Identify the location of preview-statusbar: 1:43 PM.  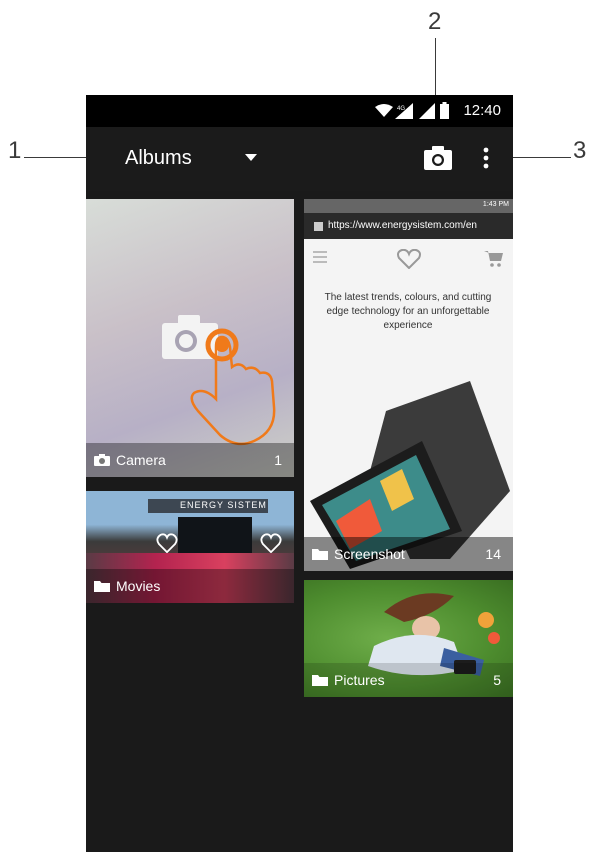
(408, 206).